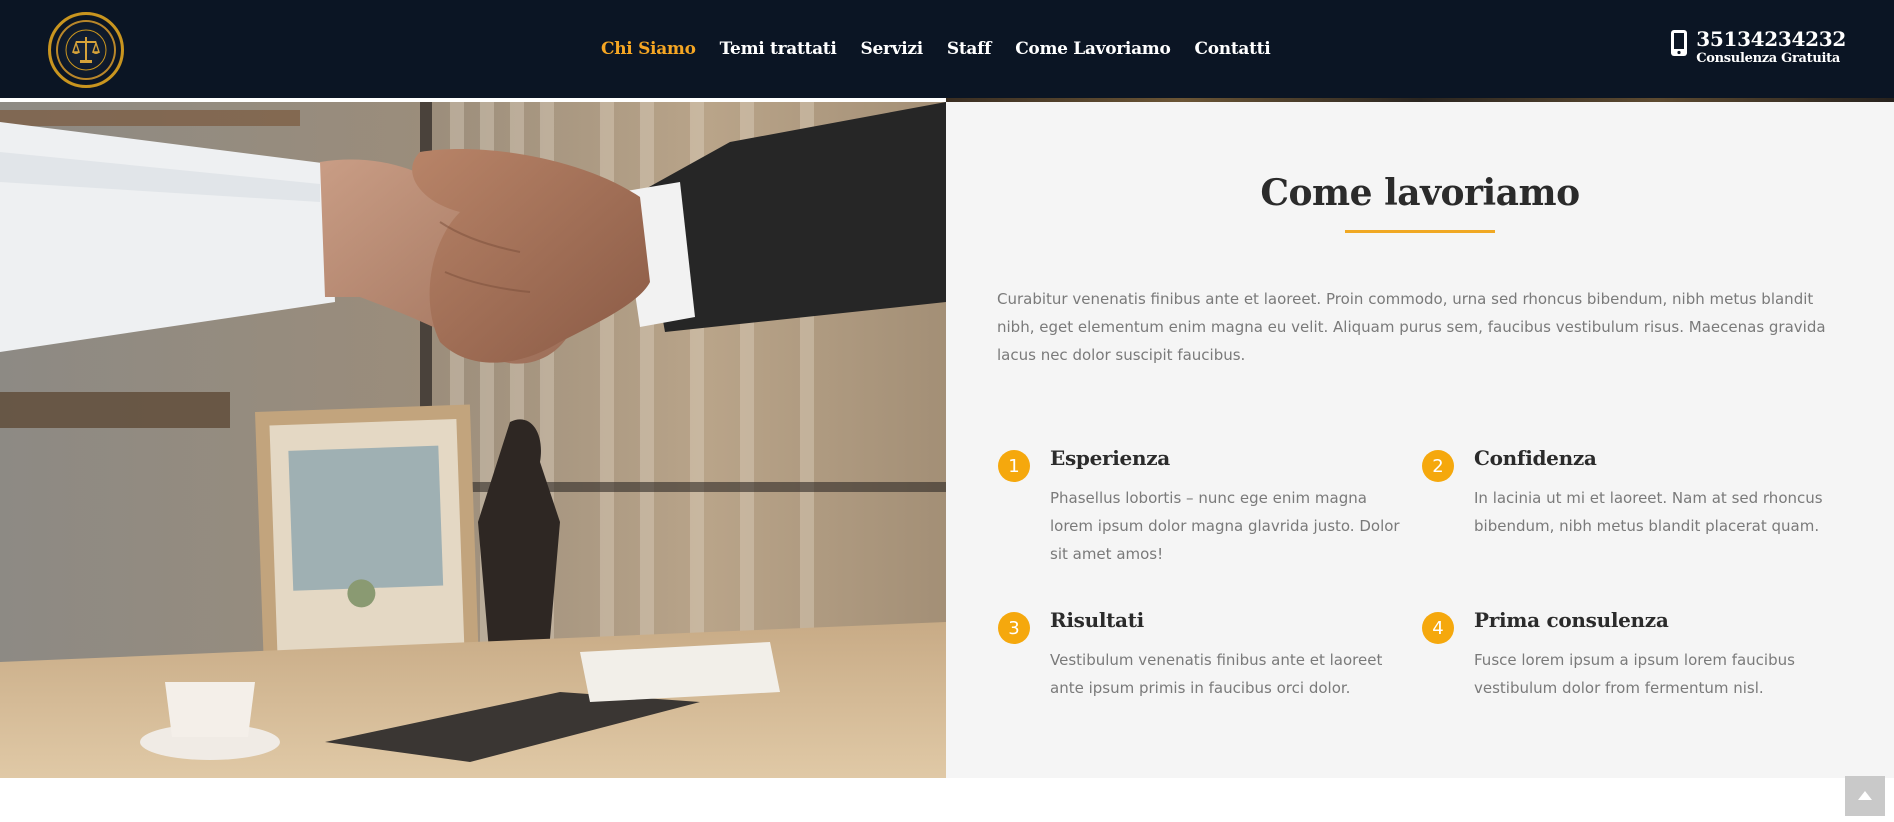  I want to click on phone-number: 35134234232, so click(1771, 39).